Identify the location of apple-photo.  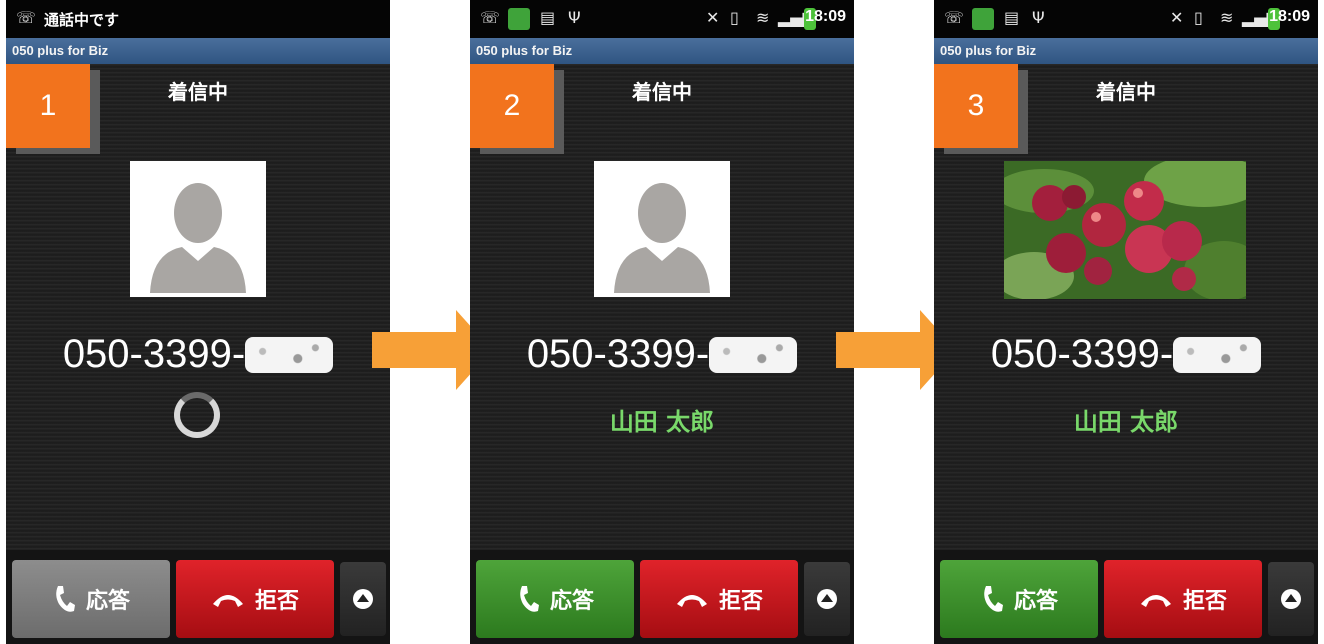
(1125, 230).